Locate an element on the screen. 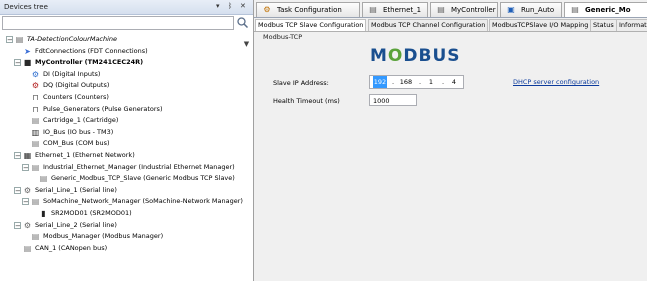  tree-item: ➤ FdtConnections (FDT Connections) is located at coordinates (126, 51).